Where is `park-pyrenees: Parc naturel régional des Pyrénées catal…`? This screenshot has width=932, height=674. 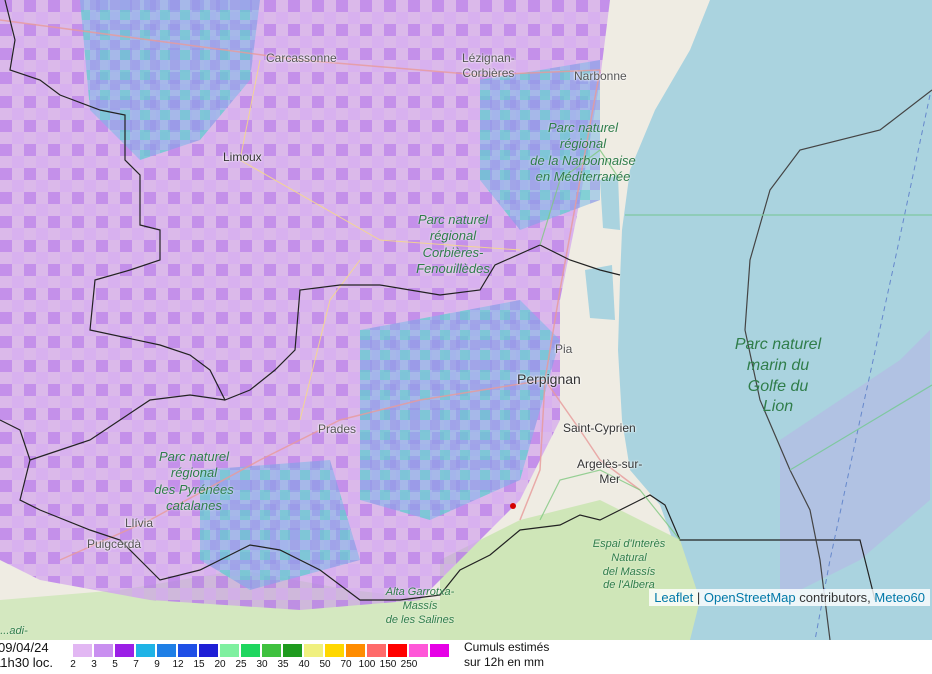
park-pyrenees: Parc naturel régional des Pyrénées catal… is located at coordinates (194, 481).